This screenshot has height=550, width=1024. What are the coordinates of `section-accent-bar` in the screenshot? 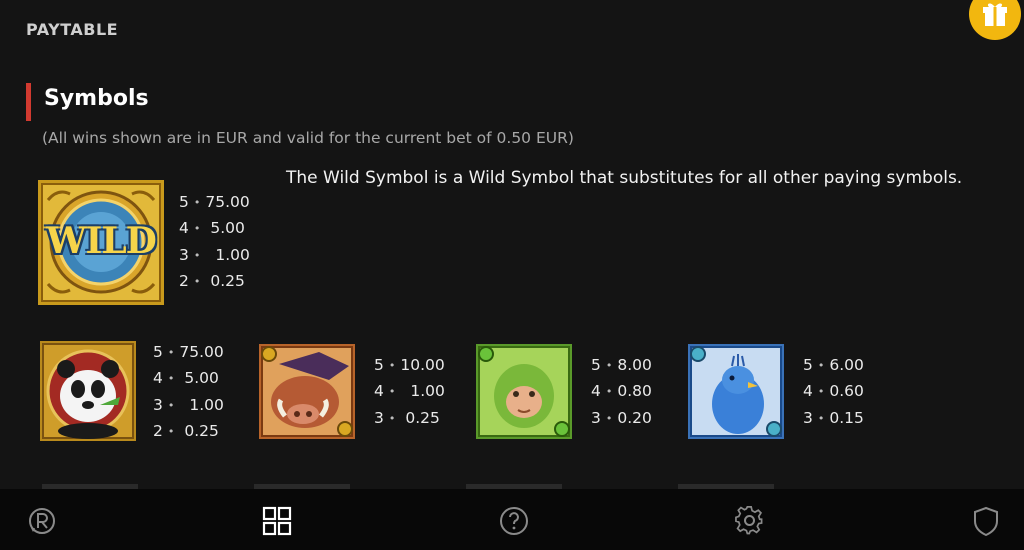 It's located at (28, 102).